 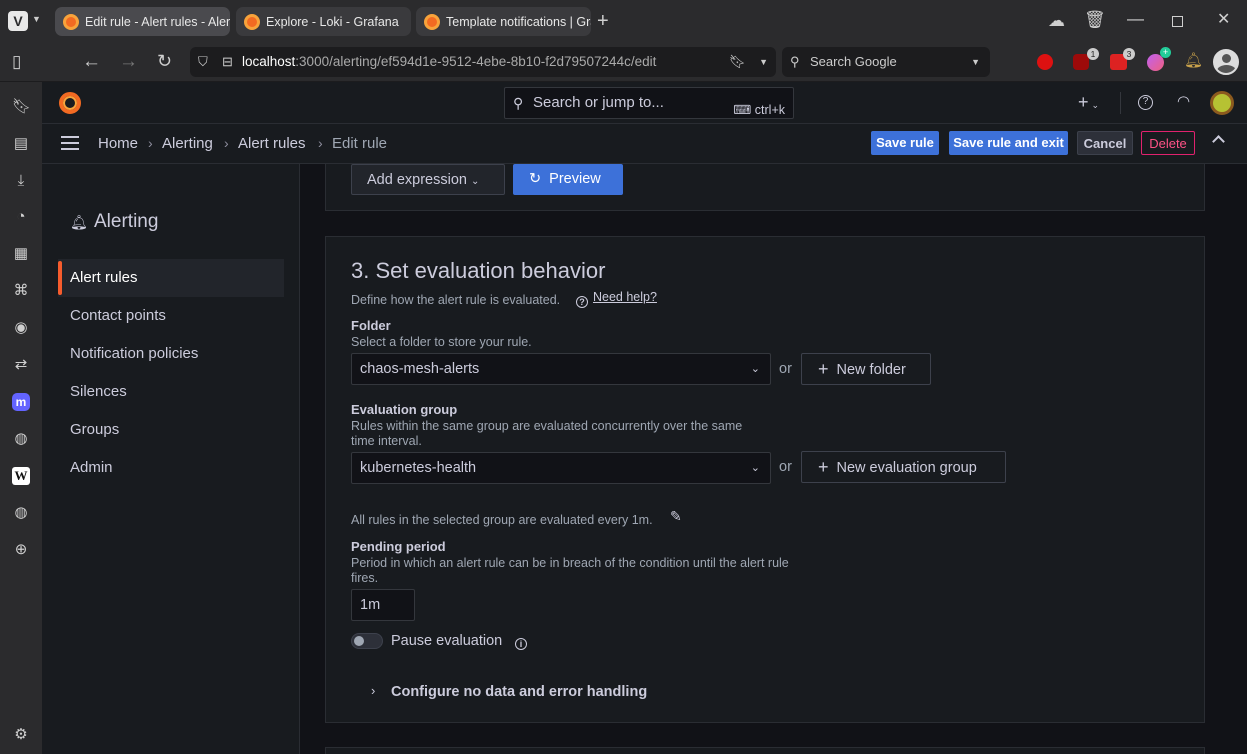 I want to click on minimize-icon: —, so click(x=1135, y=18).